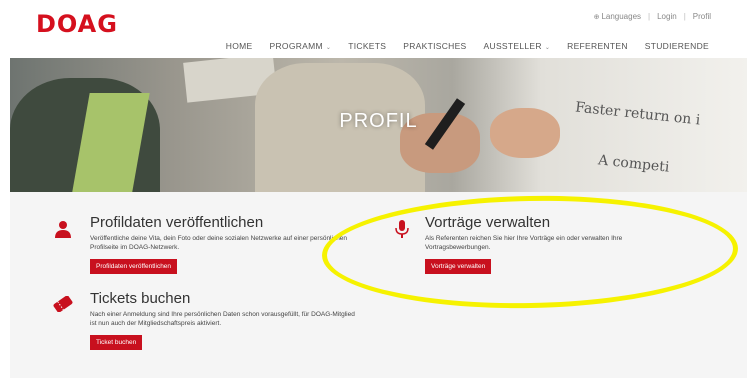 This screenshot has width=747, height=378. I want to click on nav-label: PRAKTISCHES, so click(435, 46).